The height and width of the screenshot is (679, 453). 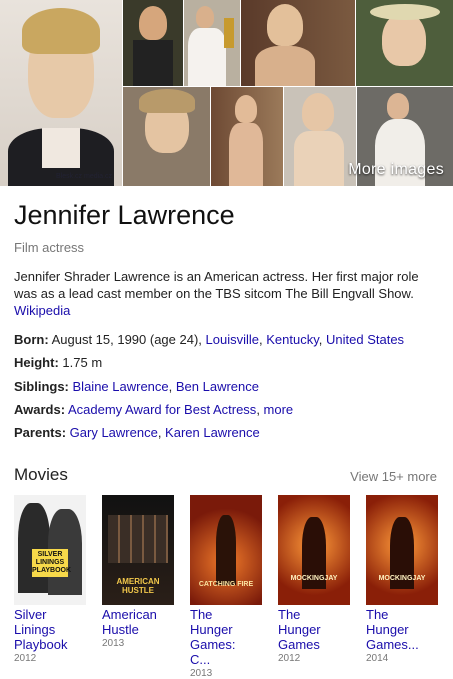 I want to click on movie-title: American Hustle, so click(x=138, y=622).